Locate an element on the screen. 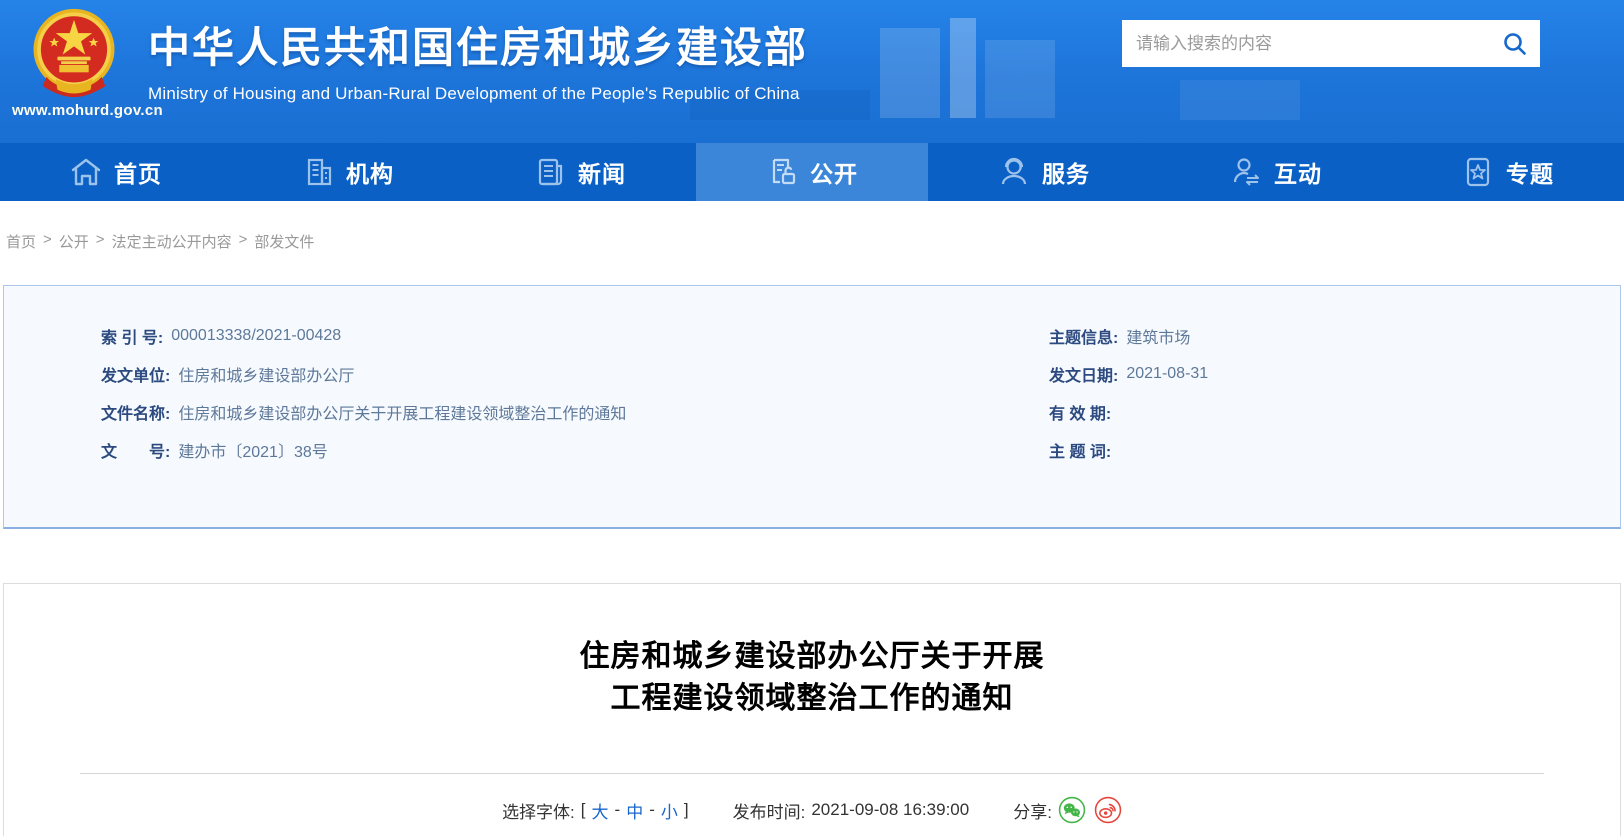 The width and height of the screenshot is (1624, 836). nav-item-organization: 机构 is located at coordinates (348, 172).